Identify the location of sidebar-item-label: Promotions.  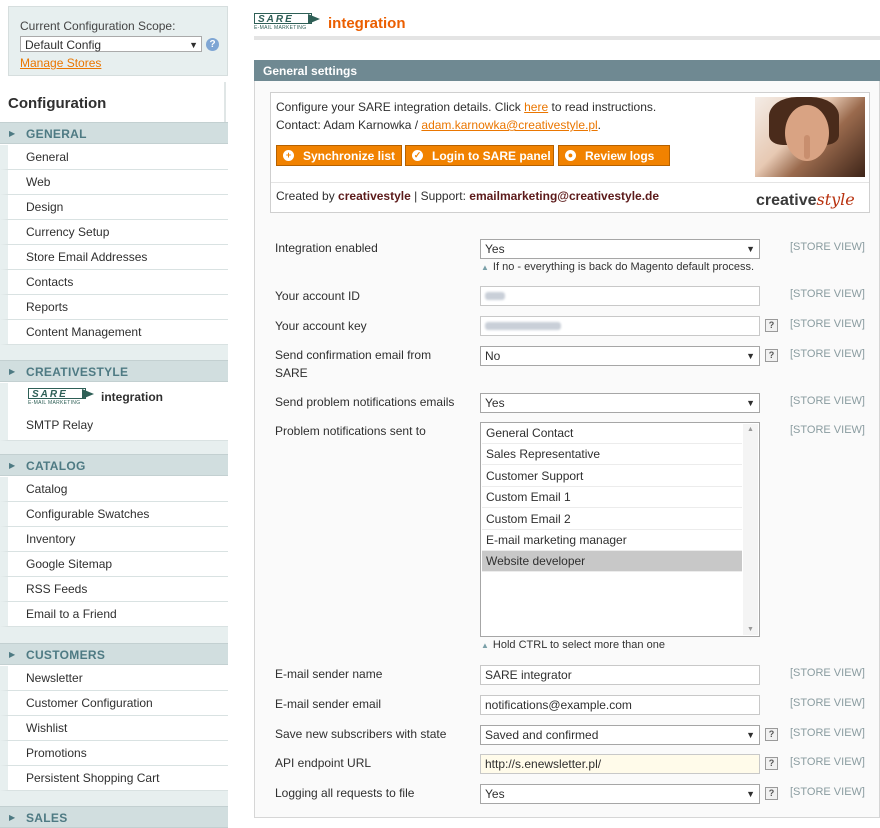
(56, 753).